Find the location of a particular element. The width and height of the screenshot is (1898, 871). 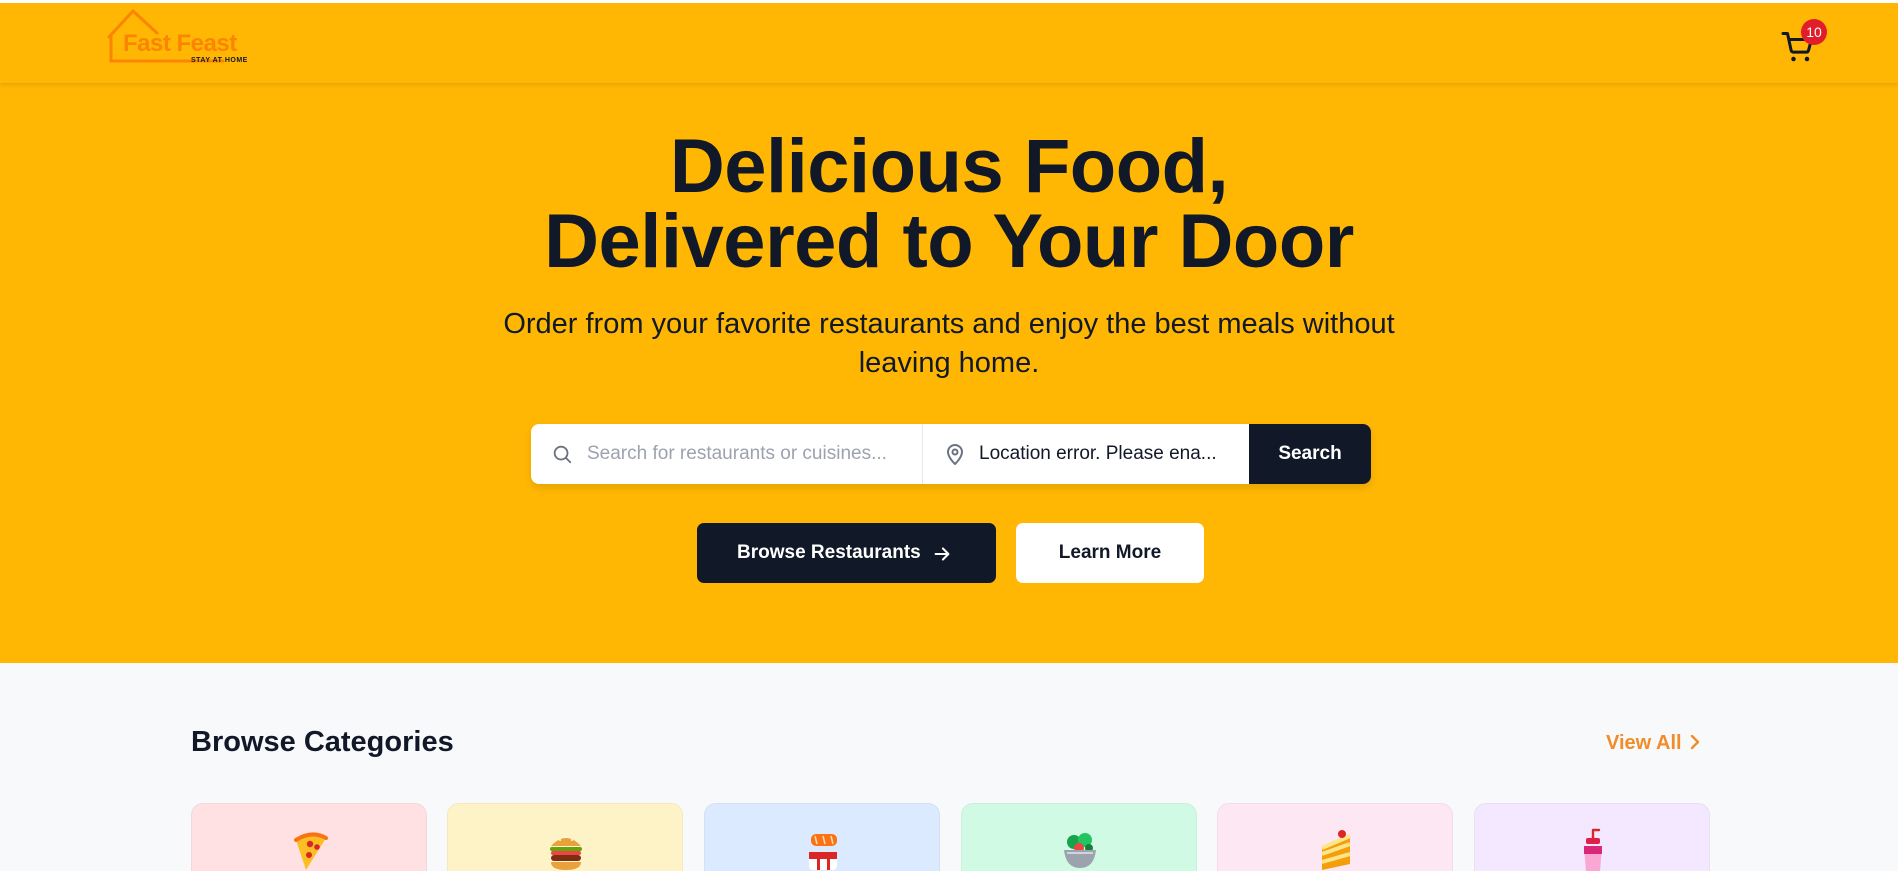

search-field is located at coordinates (727, 454).